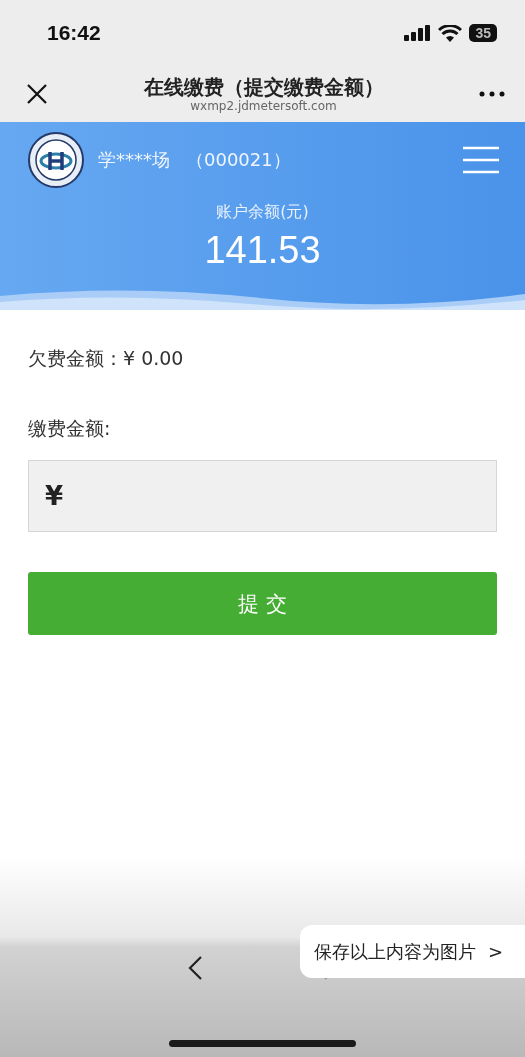 This screenshot has height=1057, width=525. I want to click on battery-indicator: 35, so click(483, 33).